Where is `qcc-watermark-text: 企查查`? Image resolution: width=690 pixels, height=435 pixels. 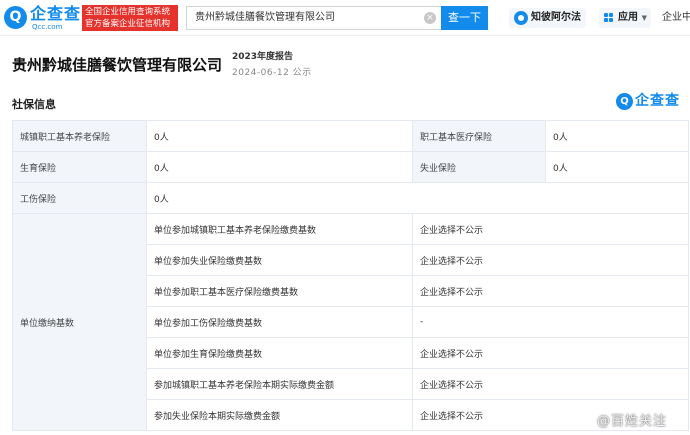 qcc-watermark-text: 企查查 is located at coordinates (657, 101).